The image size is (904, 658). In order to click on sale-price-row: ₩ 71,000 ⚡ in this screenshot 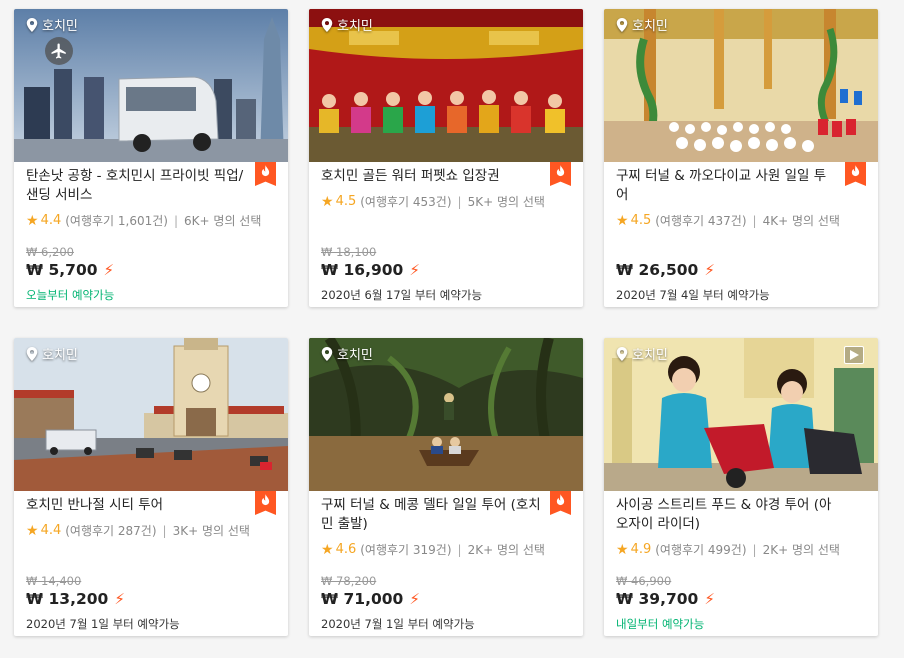, I will do `click(370, 599)`.